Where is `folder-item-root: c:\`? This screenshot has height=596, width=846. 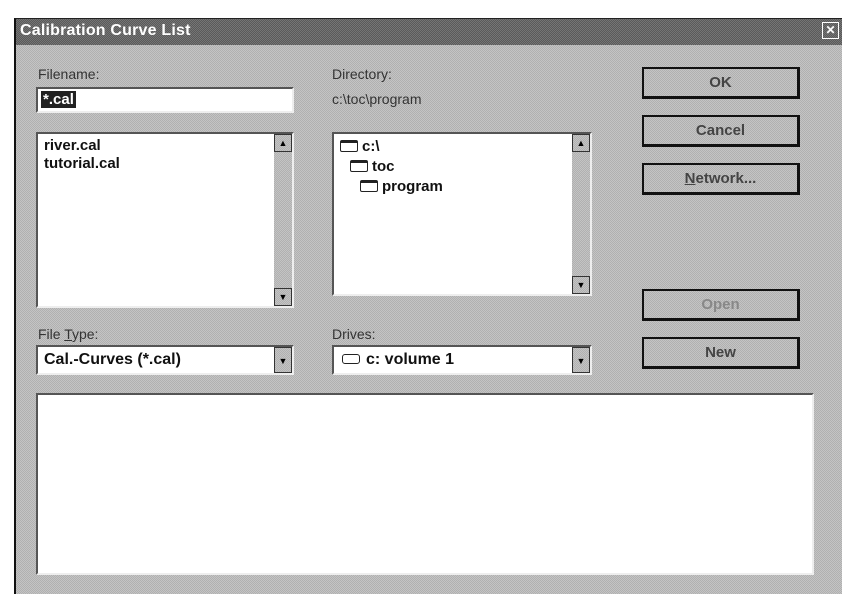
folder-item-root: c:\ is located at coordinates (360, 146).